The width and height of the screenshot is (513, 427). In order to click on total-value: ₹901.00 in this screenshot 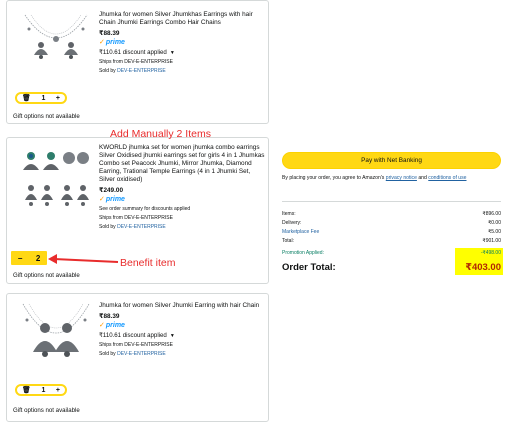, I will do `click(491, 241)`.